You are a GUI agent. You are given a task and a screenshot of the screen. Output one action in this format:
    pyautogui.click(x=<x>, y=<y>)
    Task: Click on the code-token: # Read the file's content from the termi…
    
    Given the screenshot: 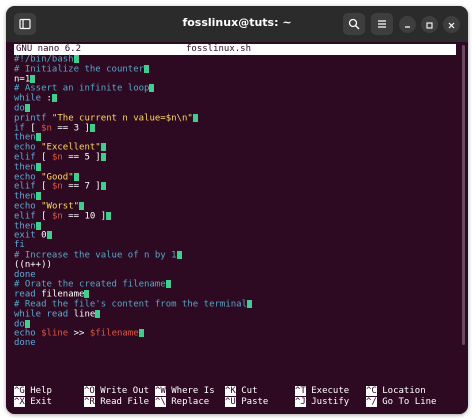 What is the action you would take?
    pyautogui.click(x=130, y=304)
    